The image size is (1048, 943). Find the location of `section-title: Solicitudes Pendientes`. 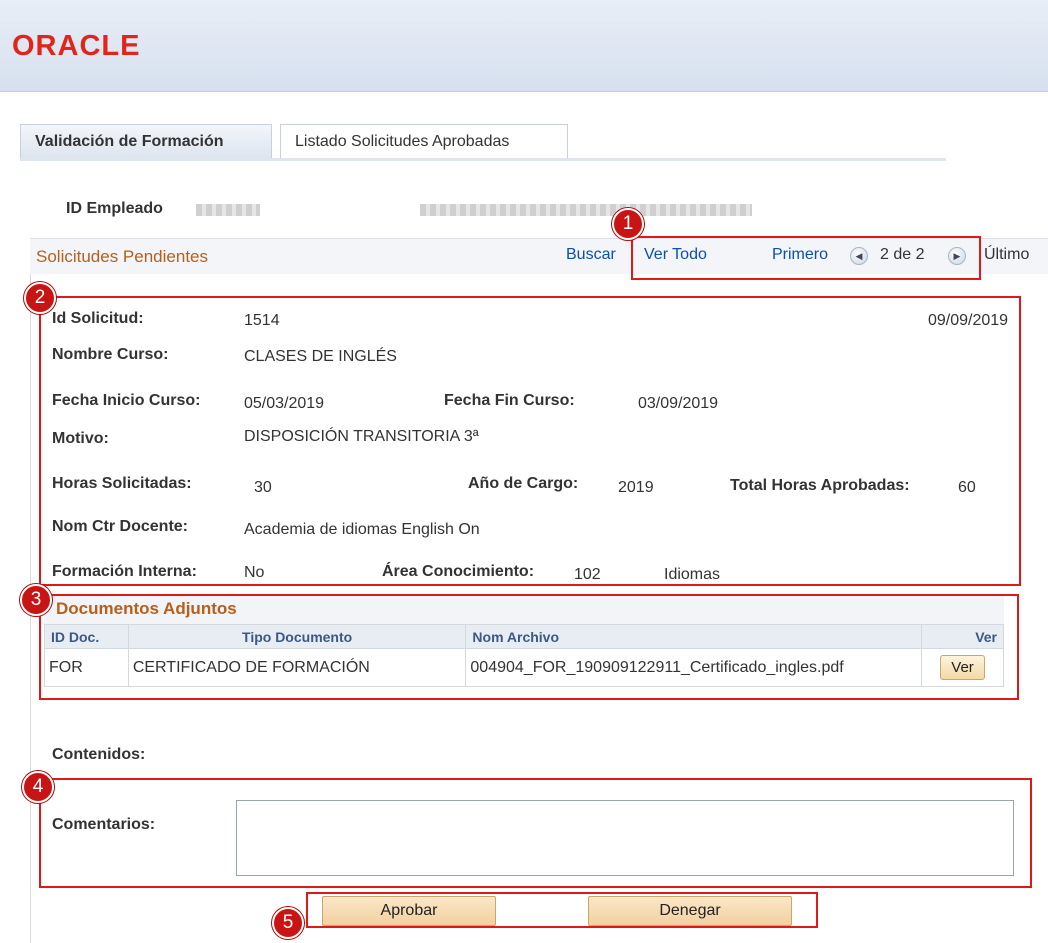

section-title: Solicitudes Pendientes is located at coordinates (122, 256).